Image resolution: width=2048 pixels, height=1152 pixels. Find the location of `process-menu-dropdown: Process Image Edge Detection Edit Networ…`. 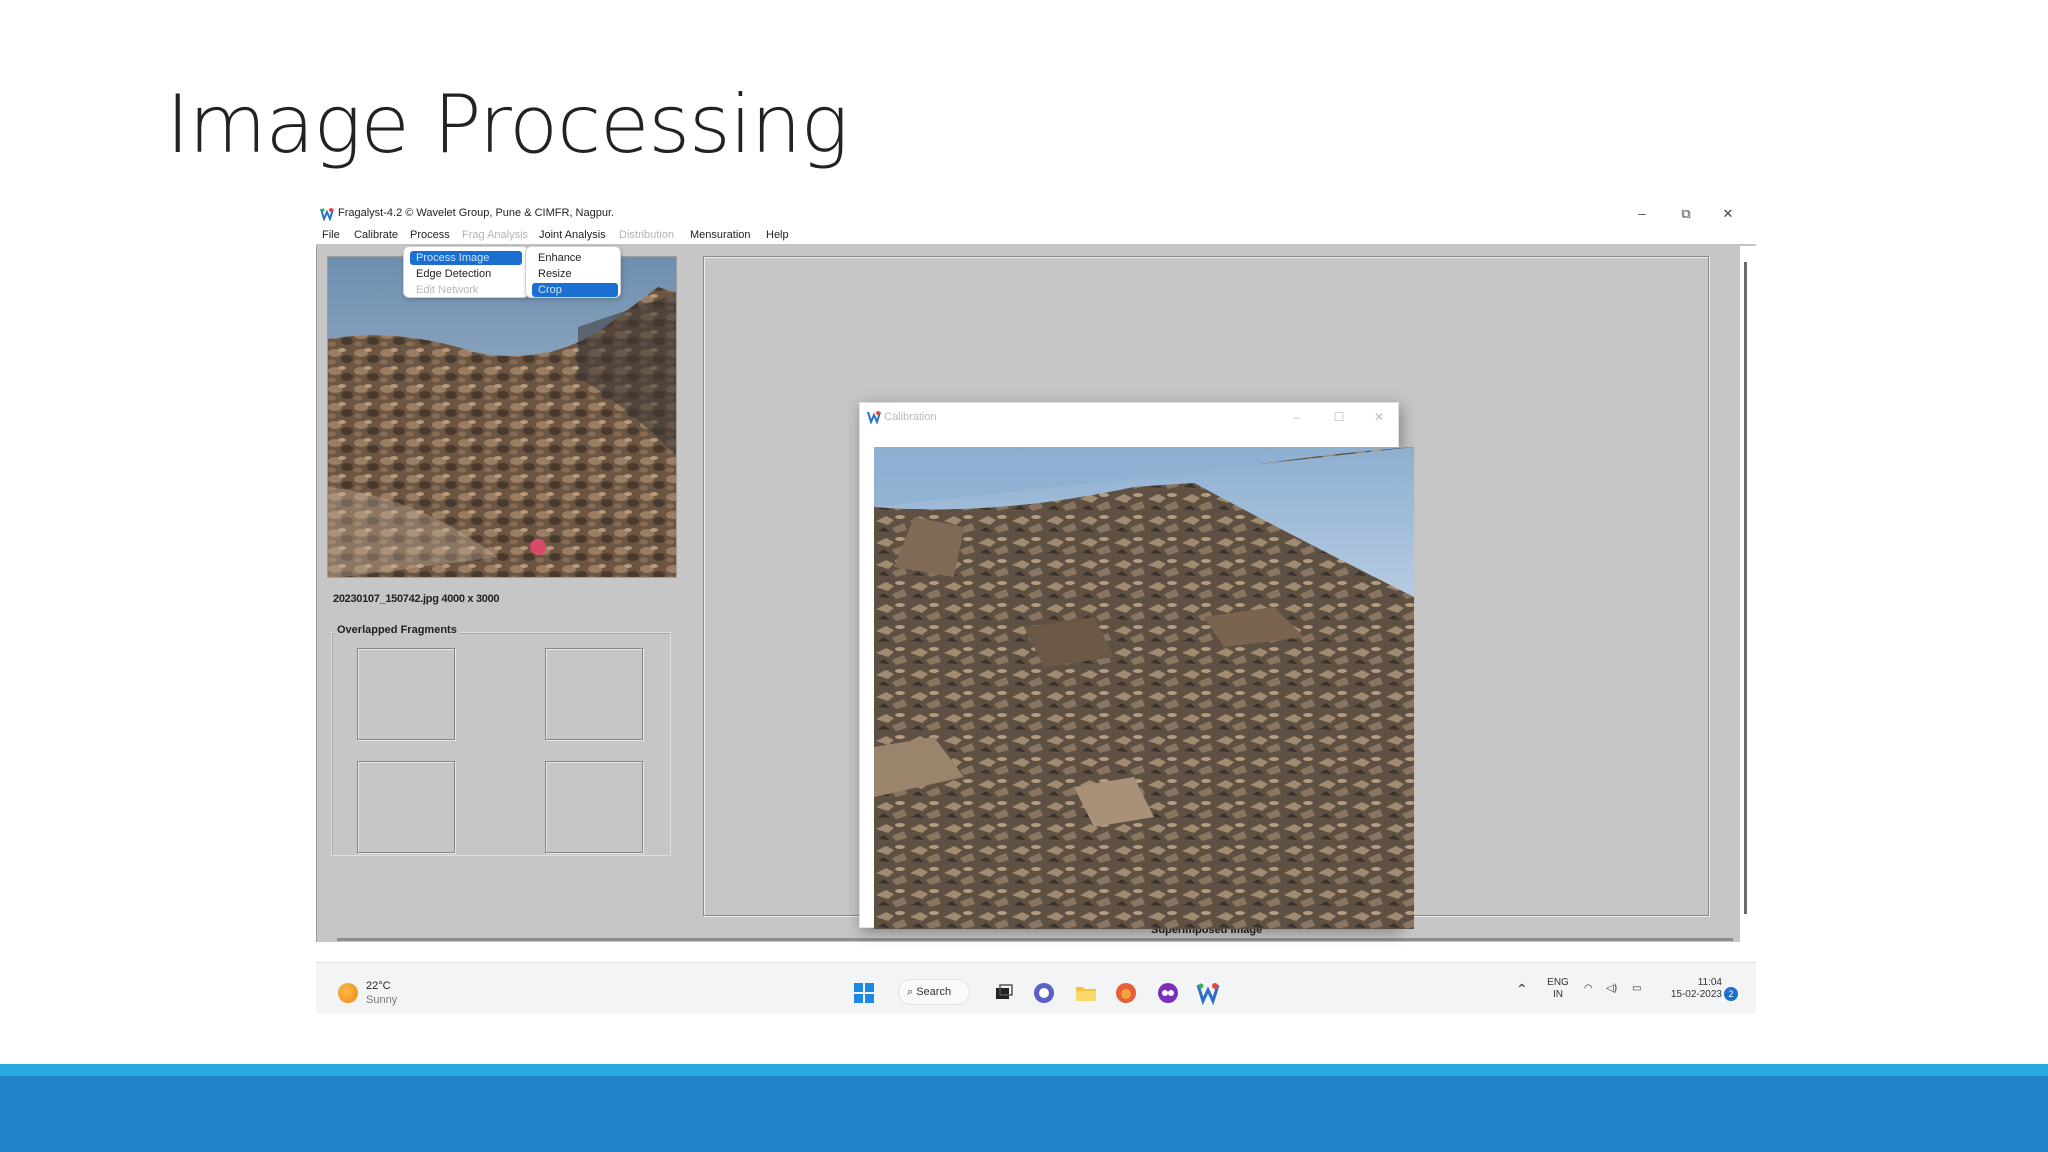

process-menu-dropdown: Process Image Edge Detection Edit Networ… is located at coordinates (466, 272).